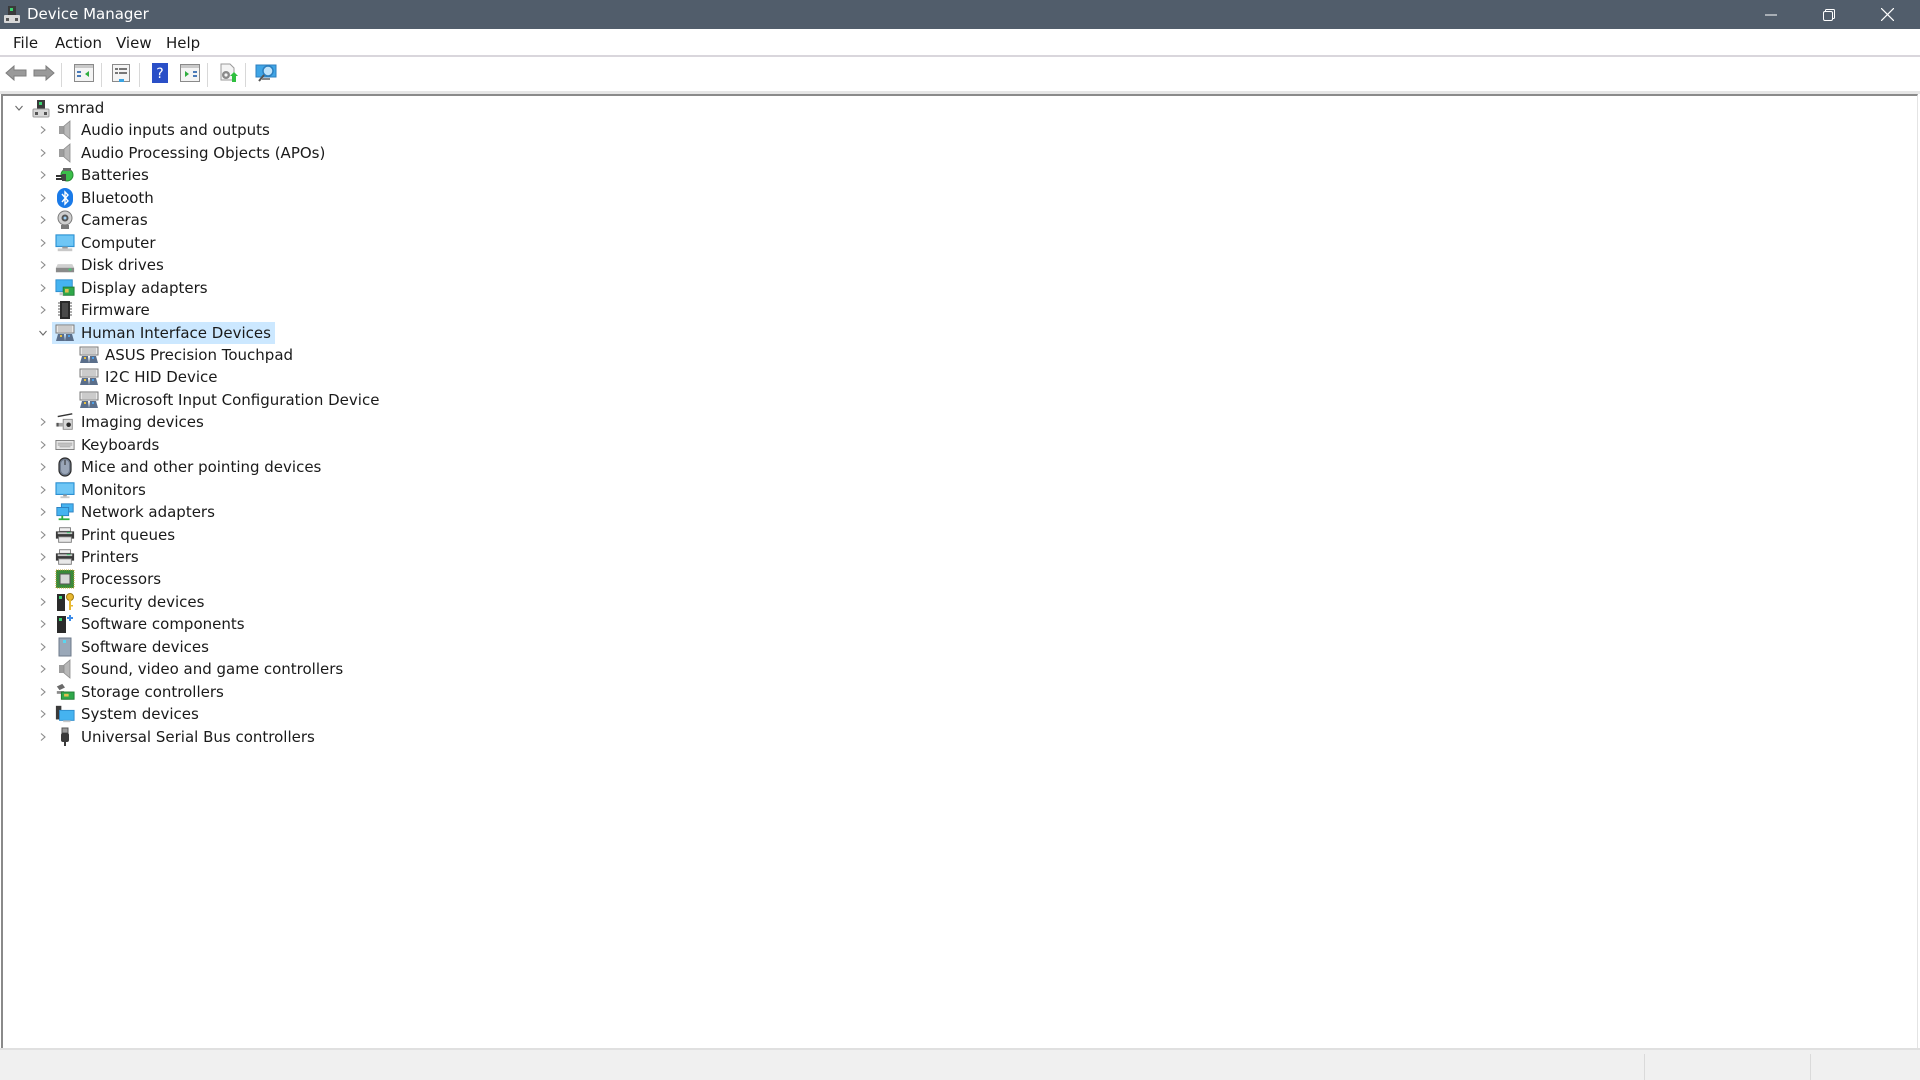  Describe the element at coordinates (65, 624) in the screenshot. I see `software-component-icon` at that location.